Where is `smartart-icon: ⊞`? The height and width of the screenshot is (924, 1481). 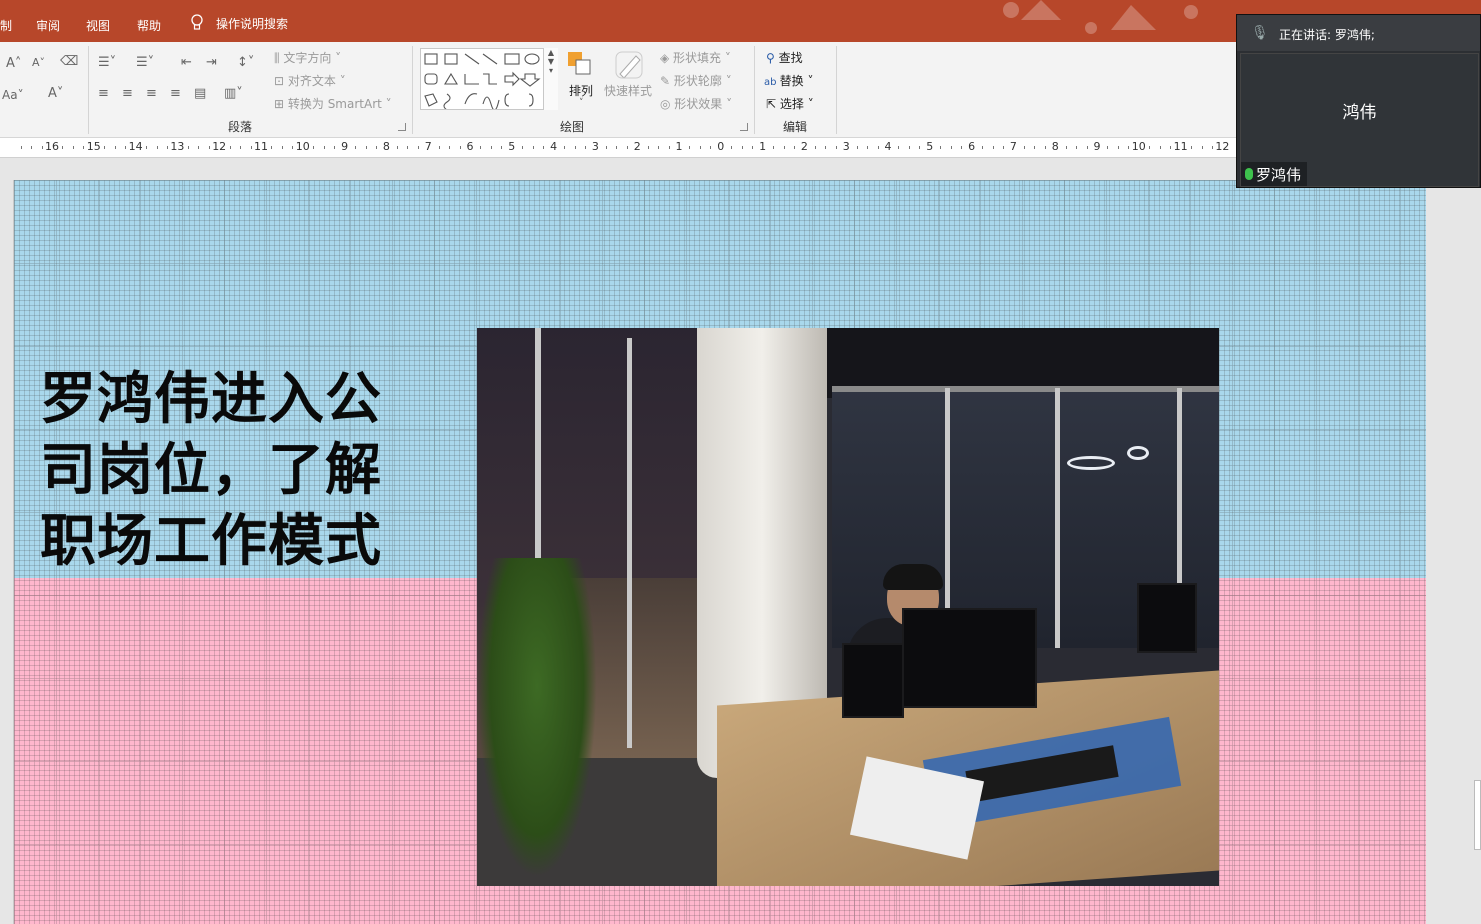
smartart-icon: ⊞ is located at coordinates (281, 104).